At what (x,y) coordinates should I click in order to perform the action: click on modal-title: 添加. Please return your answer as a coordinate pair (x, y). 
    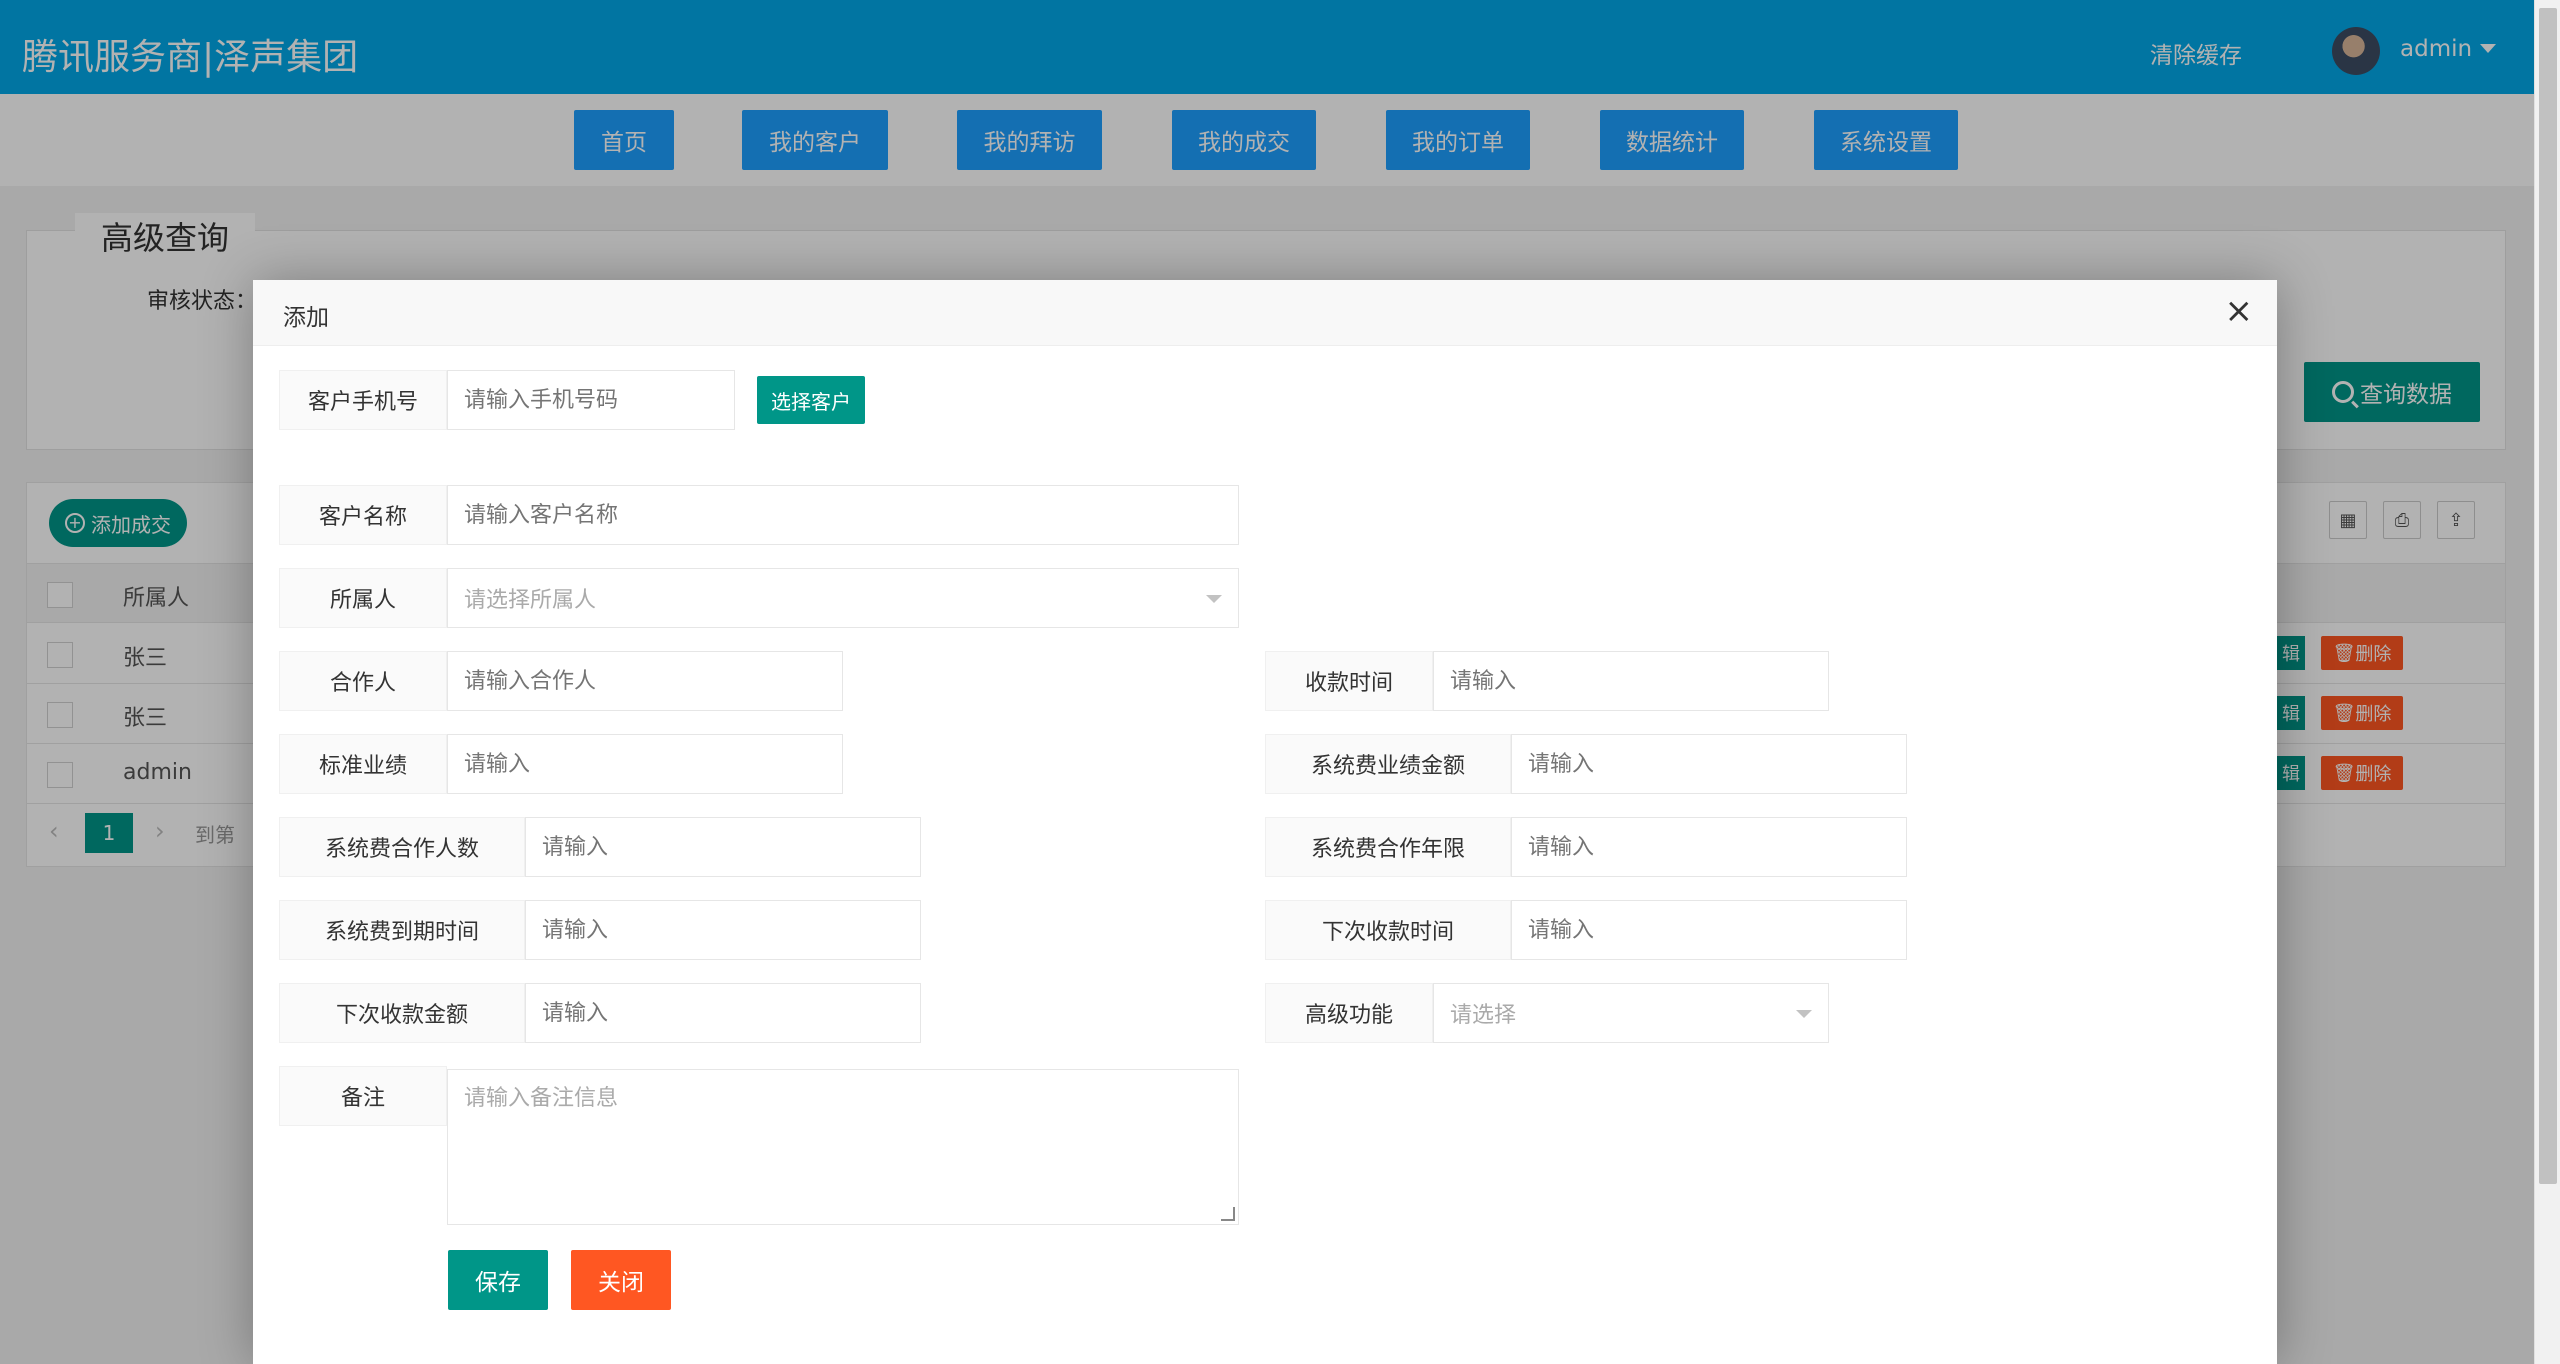
    Looking at the image, I should click on (306, 318).